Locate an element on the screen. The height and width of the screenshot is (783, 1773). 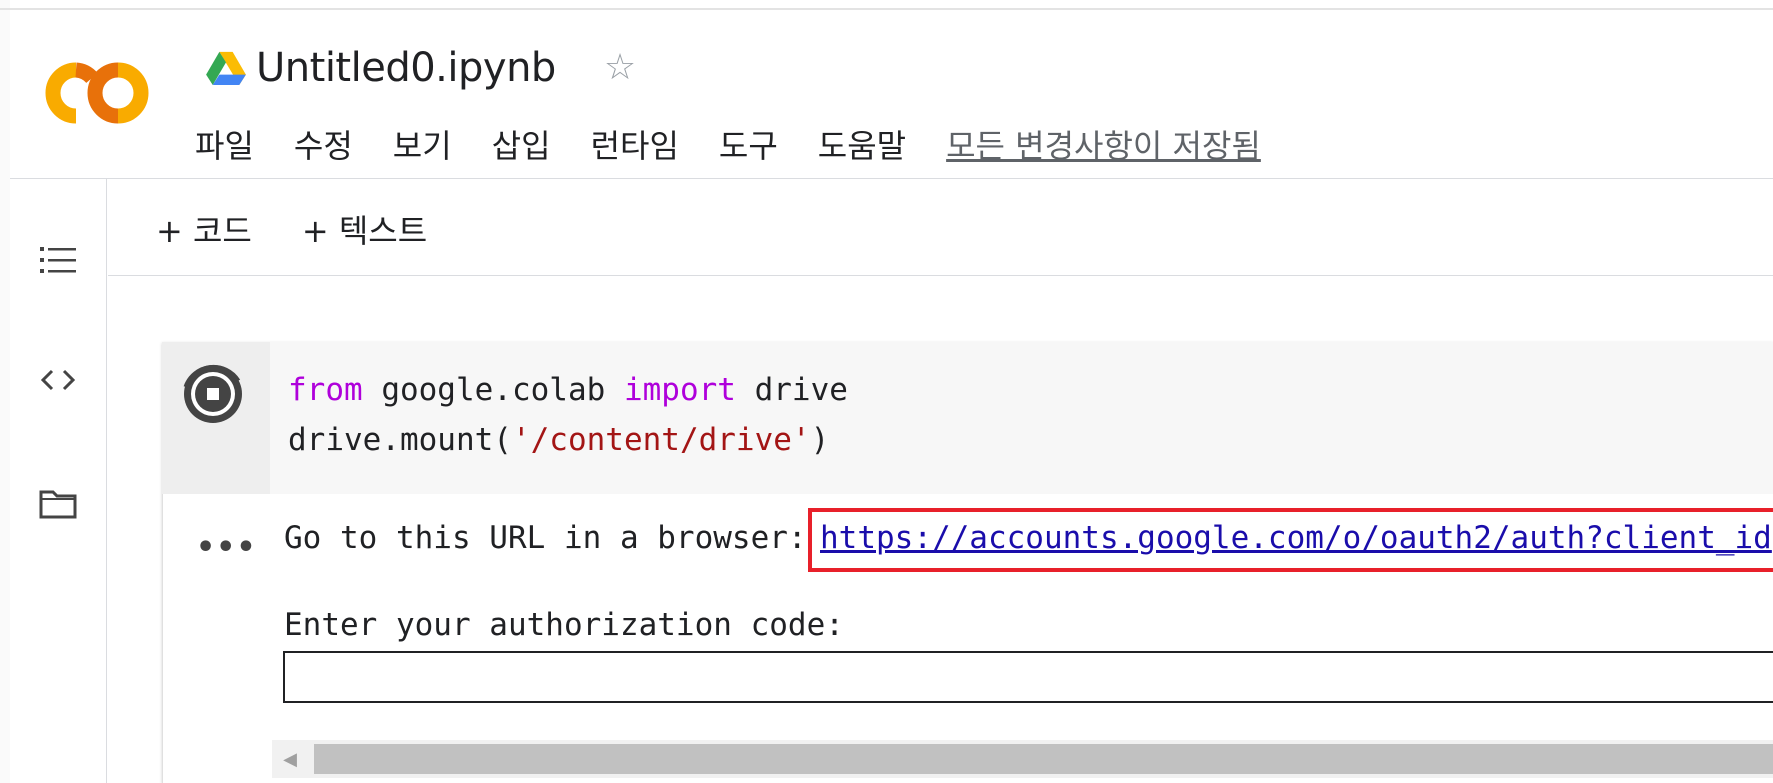
colab-logo is located at coordinates (97, 93).